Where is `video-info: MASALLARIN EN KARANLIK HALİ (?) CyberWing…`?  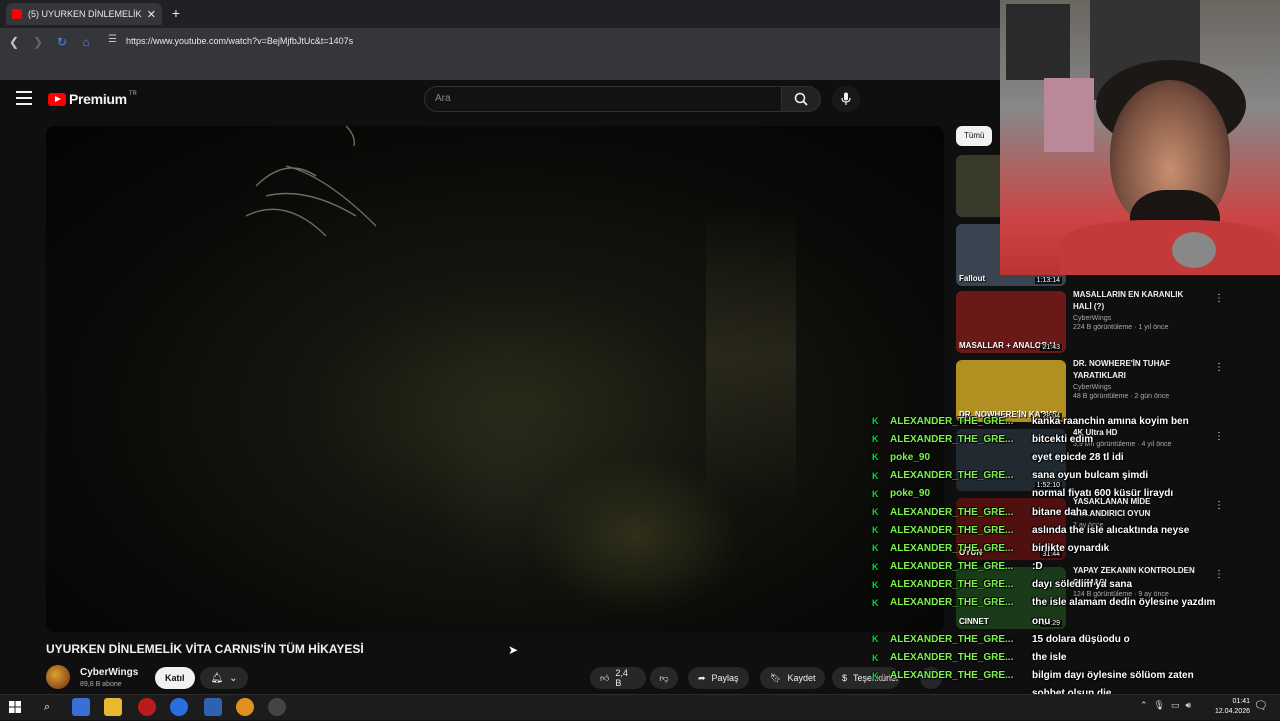
video-info: MASALLARIN EN KARANLIK HALİ (?) CyberWing… is located at coordinates (1138, 310).